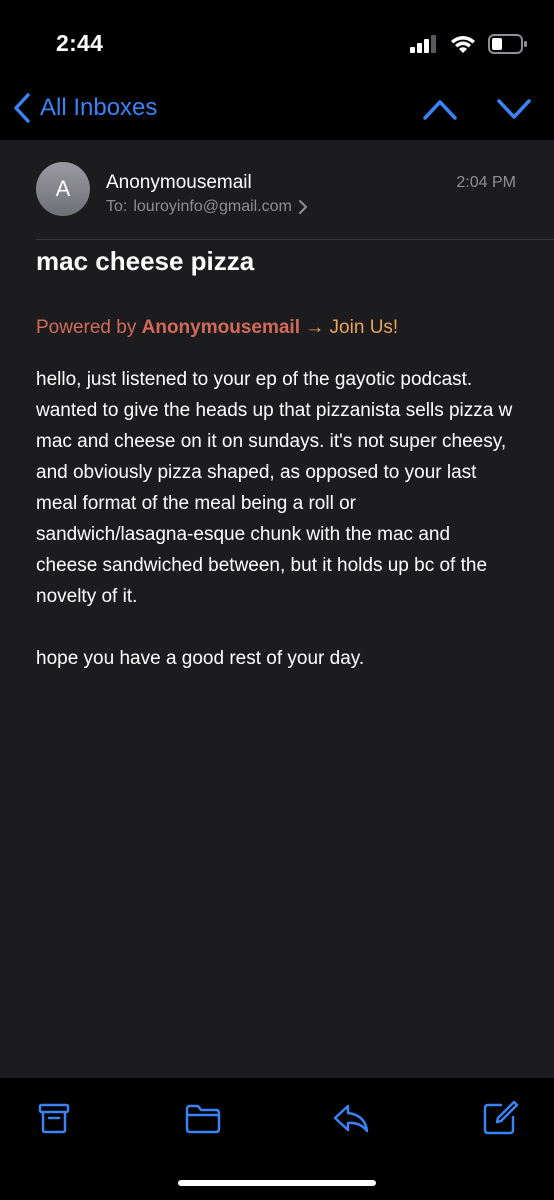 Image resolution: width=554 pixels, height=1200 pixels. What do you see at coordinates (514, 109) in the screenshot?
I see `next-message-button` at bounding box center [514, 109].